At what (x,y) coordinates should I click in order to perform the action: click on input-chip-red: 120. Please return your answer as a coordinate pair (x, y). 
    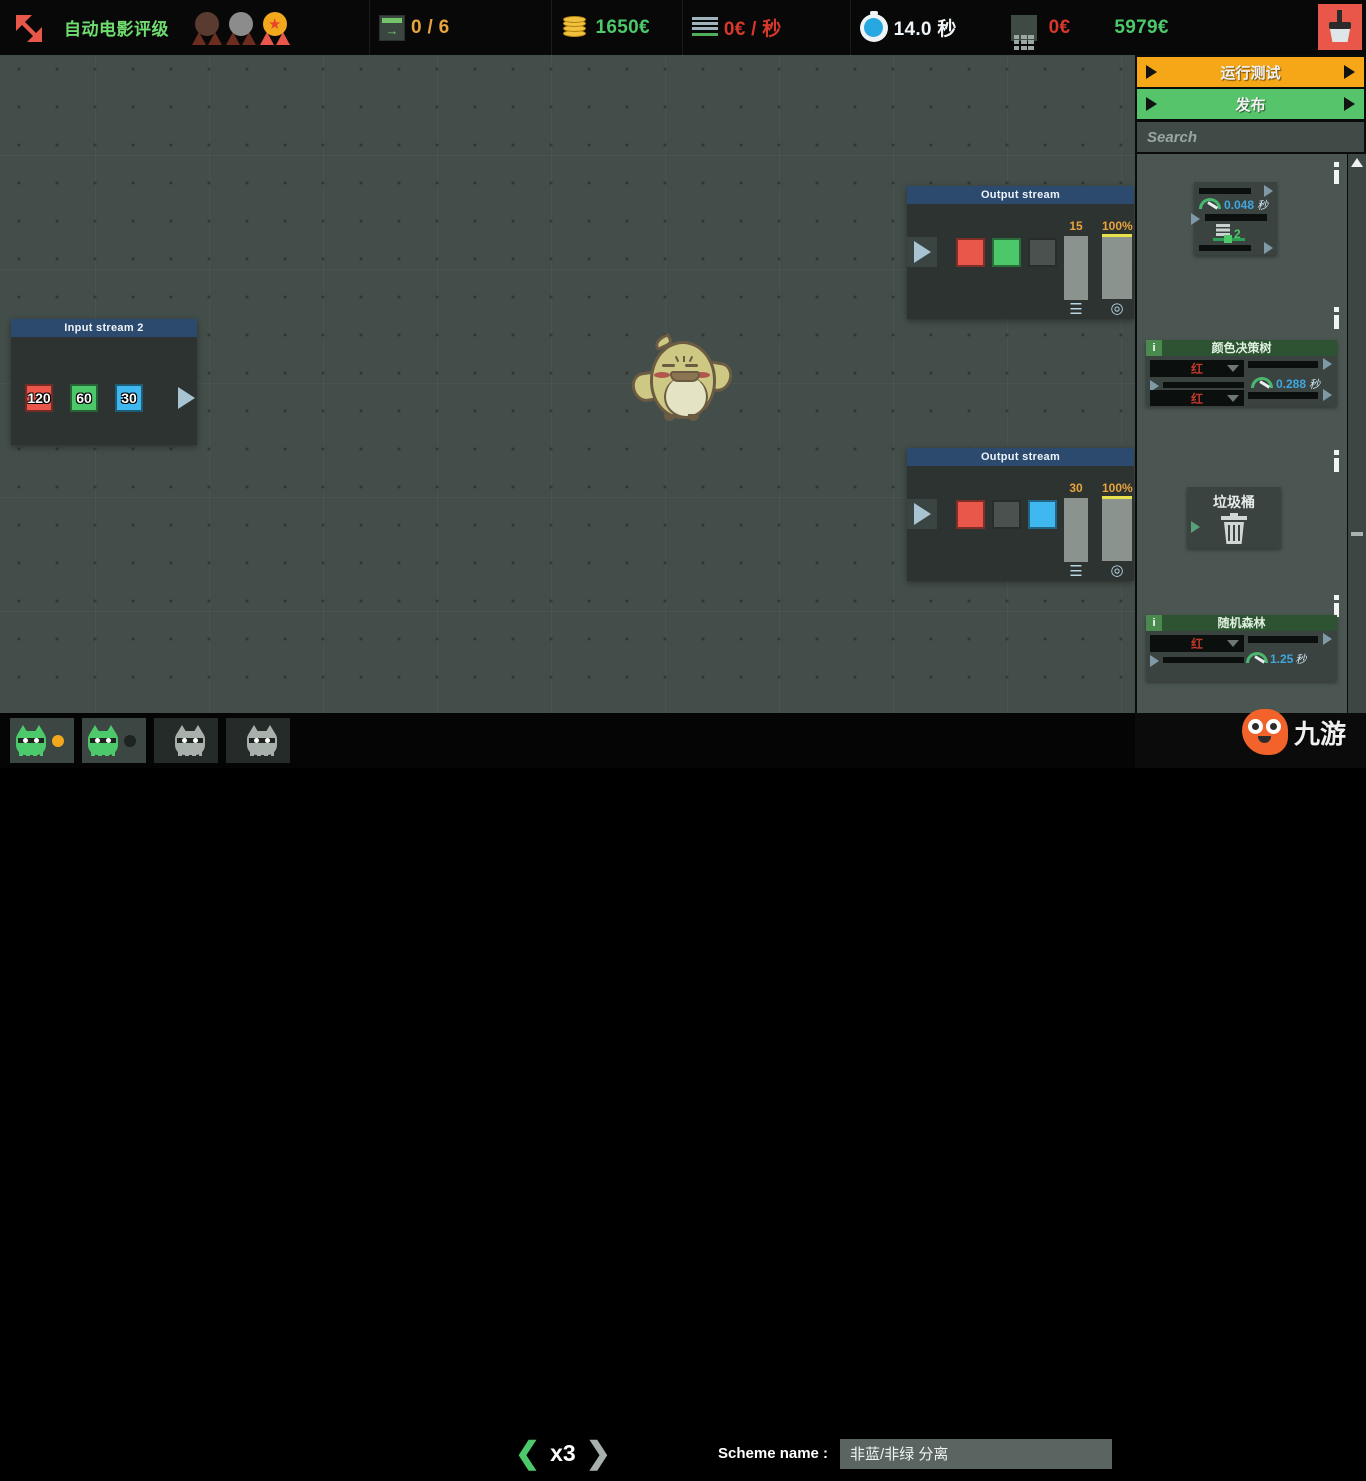
    Looking at the image, I should click on (39, 398).